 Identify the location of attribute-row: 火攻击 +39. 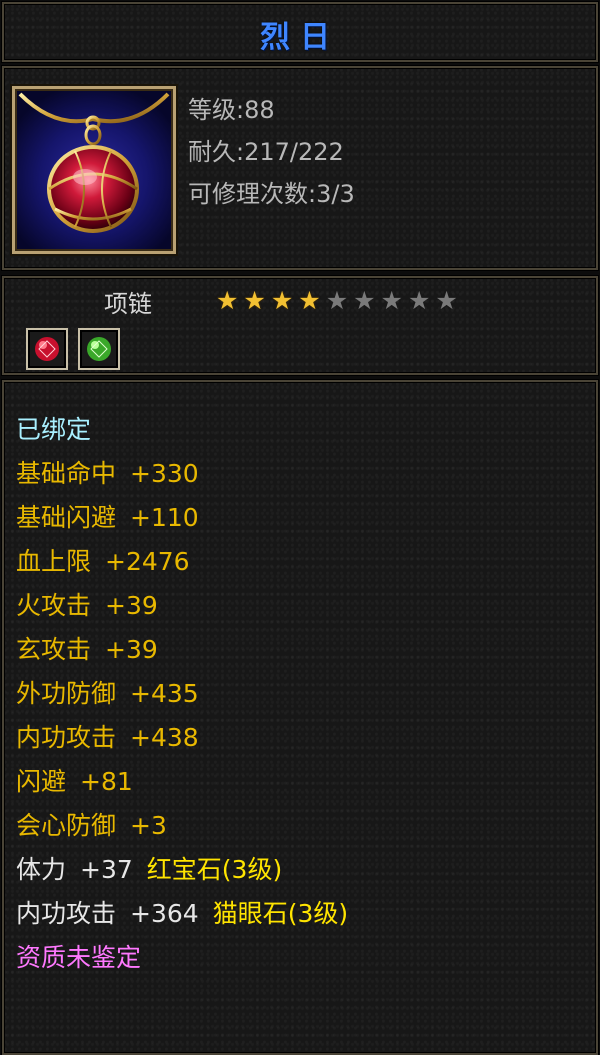
(87, 604).